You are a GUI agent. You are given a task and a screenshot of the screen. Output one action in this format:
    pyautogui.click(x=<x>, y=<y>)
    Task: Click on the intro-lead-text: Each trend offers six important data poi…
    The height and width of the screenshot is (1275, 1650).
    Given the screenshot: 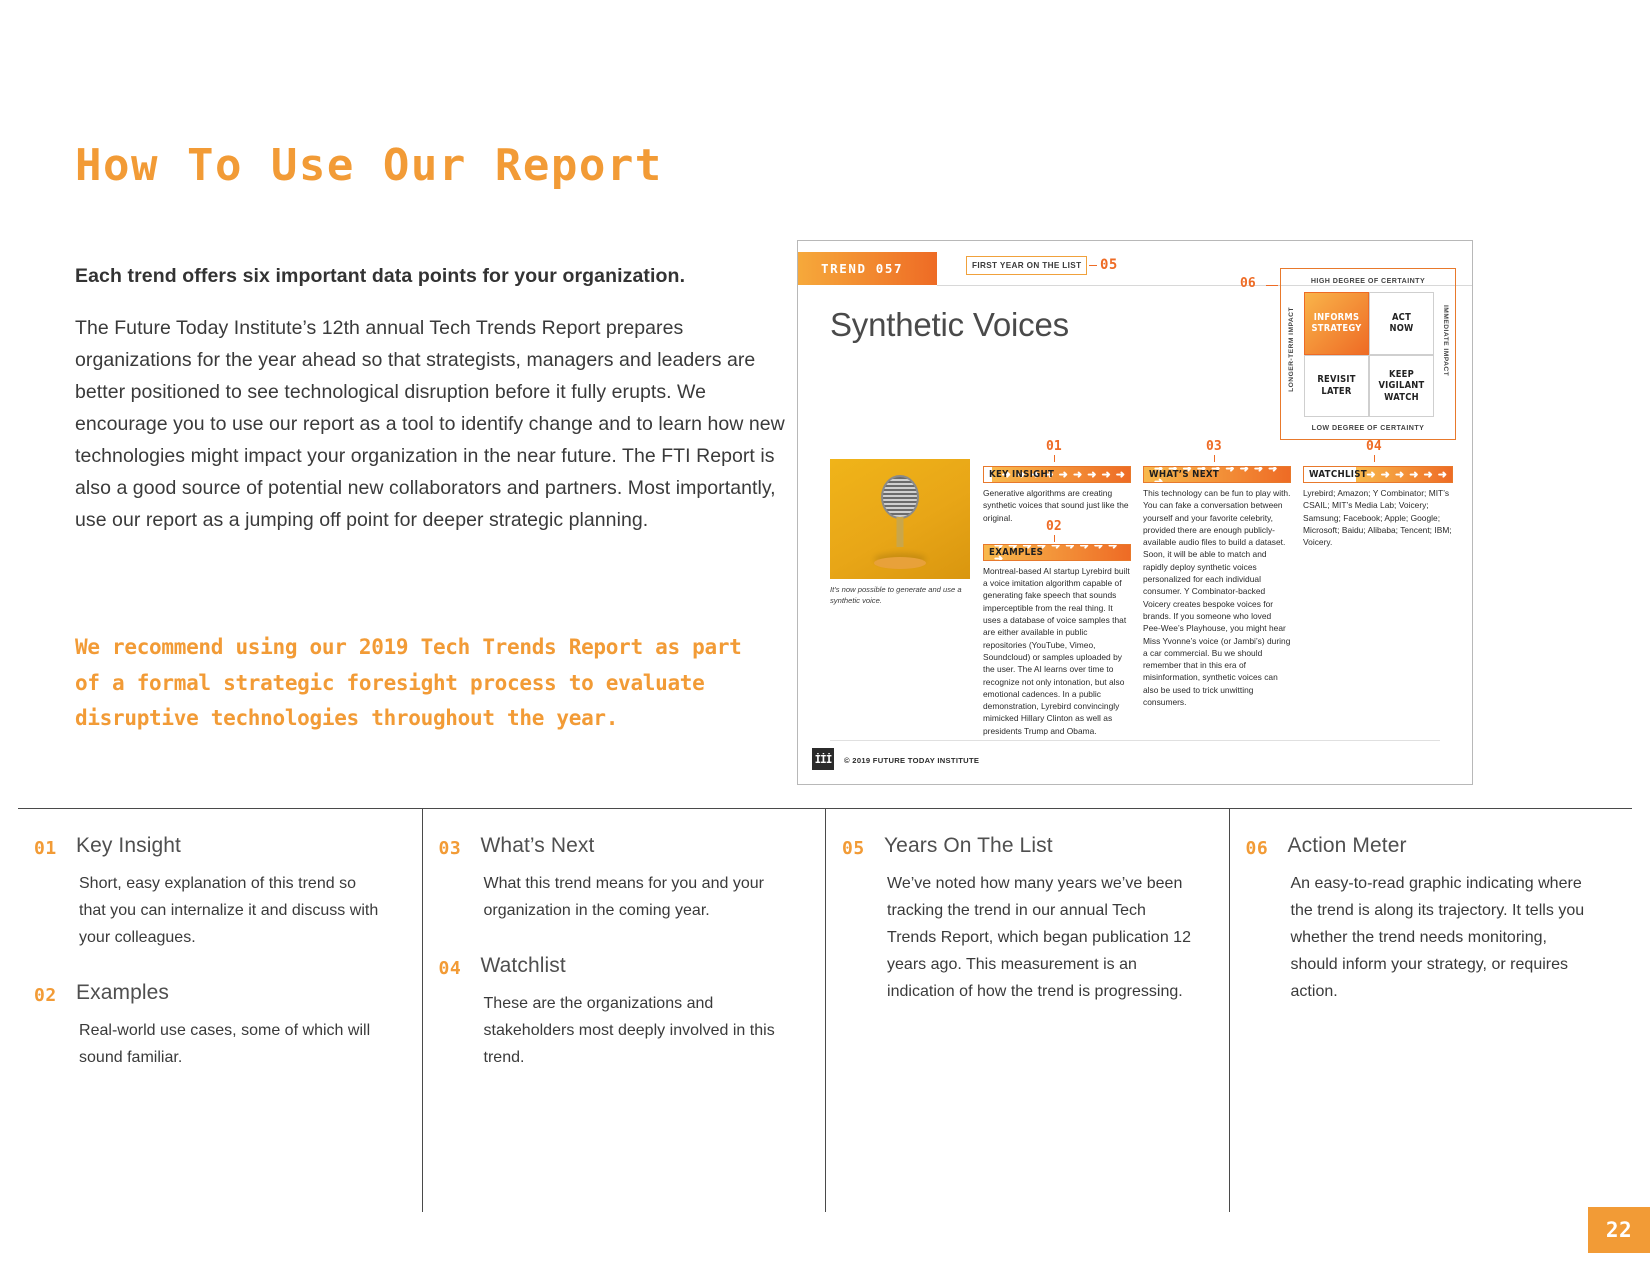 What is the action you would take?
    pyautogui.click(x=380, y=276)
    